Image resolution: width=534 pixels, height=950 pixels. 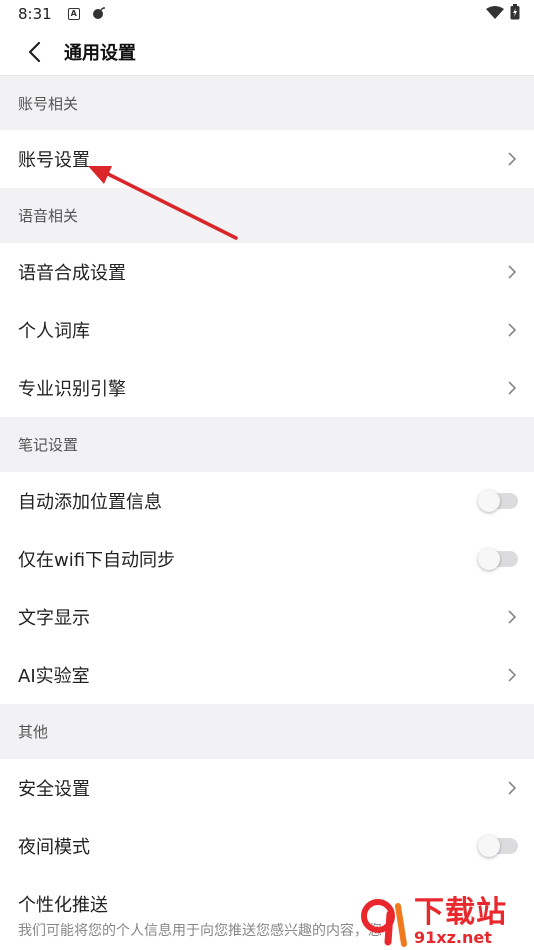 I want to click on settings-row-text-display: 文字显示, so click(x=267, y=617).